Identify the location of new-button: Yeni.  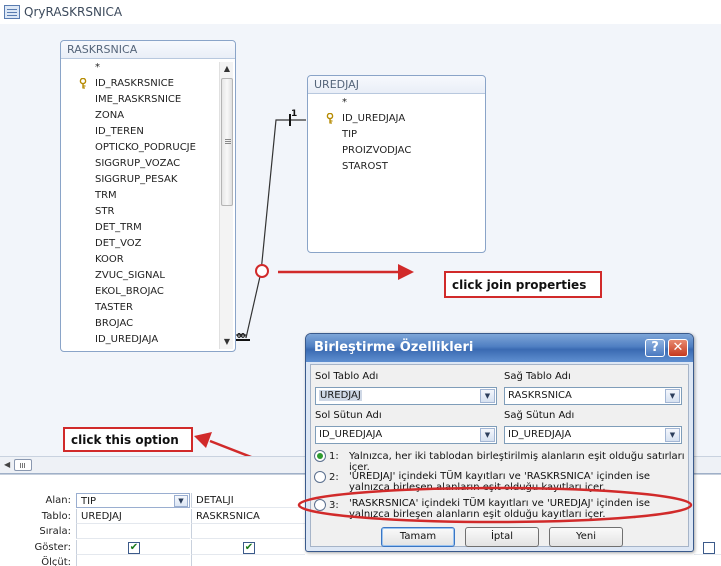
(586, 537).